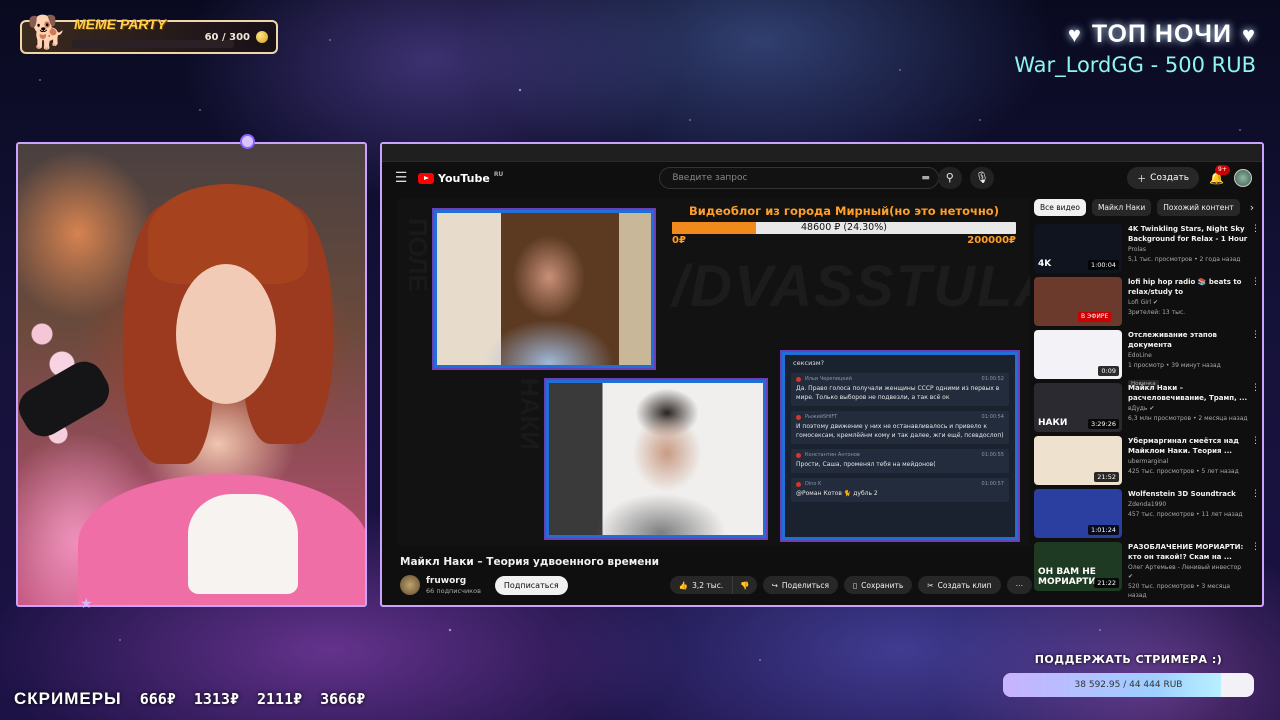 The height and width of the screenshot is (720, 1280). Describe the element at coordinates (1188, 461) in the screenshot. I see `recommendation-channel: ubermarginal` at that location.